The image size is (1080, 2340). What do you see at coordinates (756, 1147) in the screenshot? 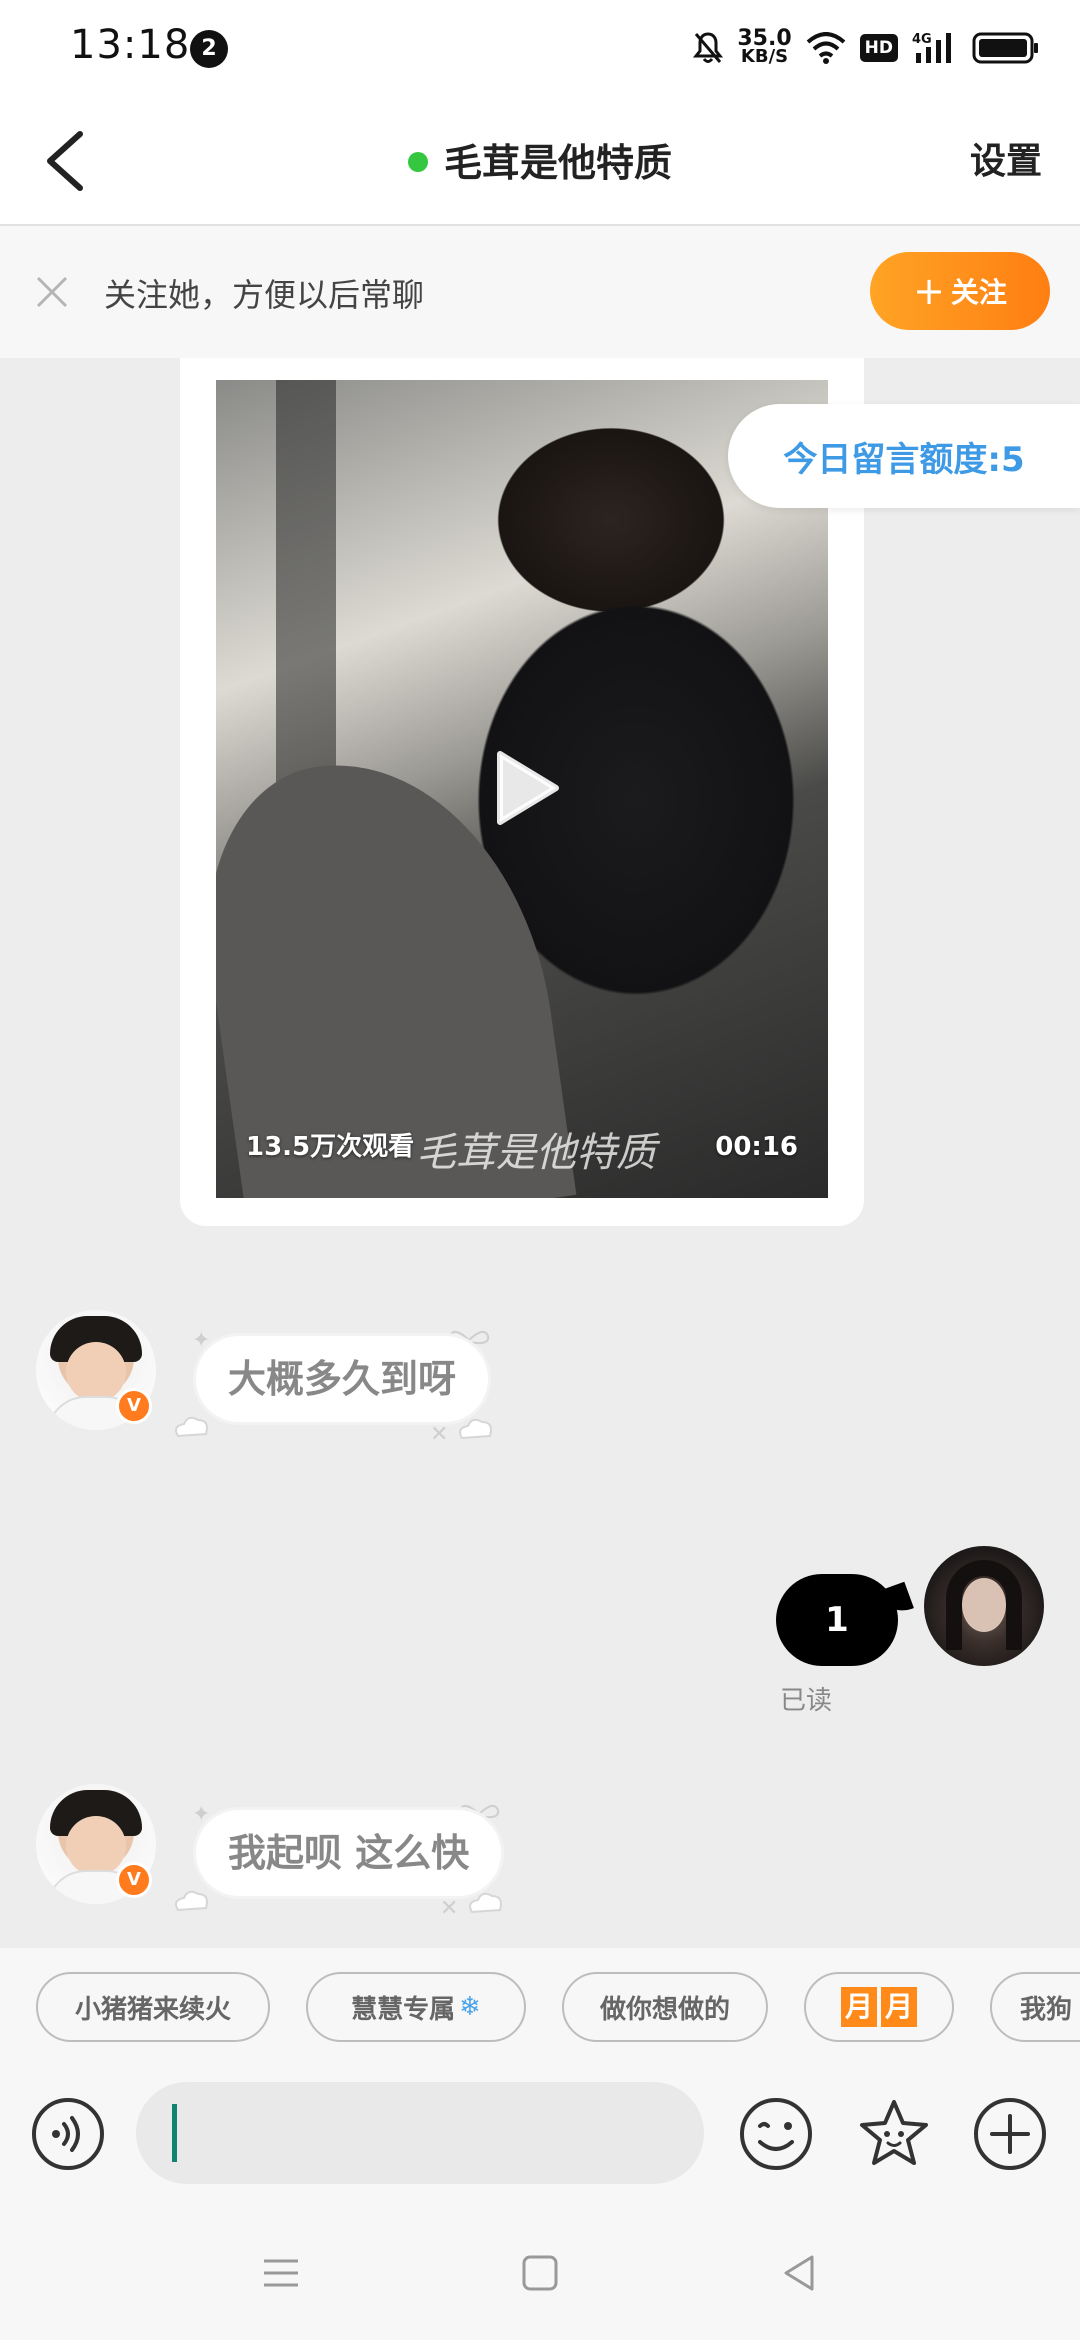
I see `video-duration: 00:16` at bounding box center [756, 1147].